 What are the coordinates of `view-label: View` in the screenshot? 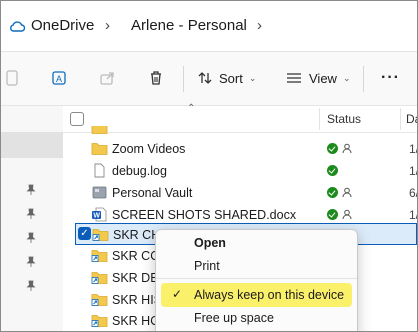 It's located at (323, 78).